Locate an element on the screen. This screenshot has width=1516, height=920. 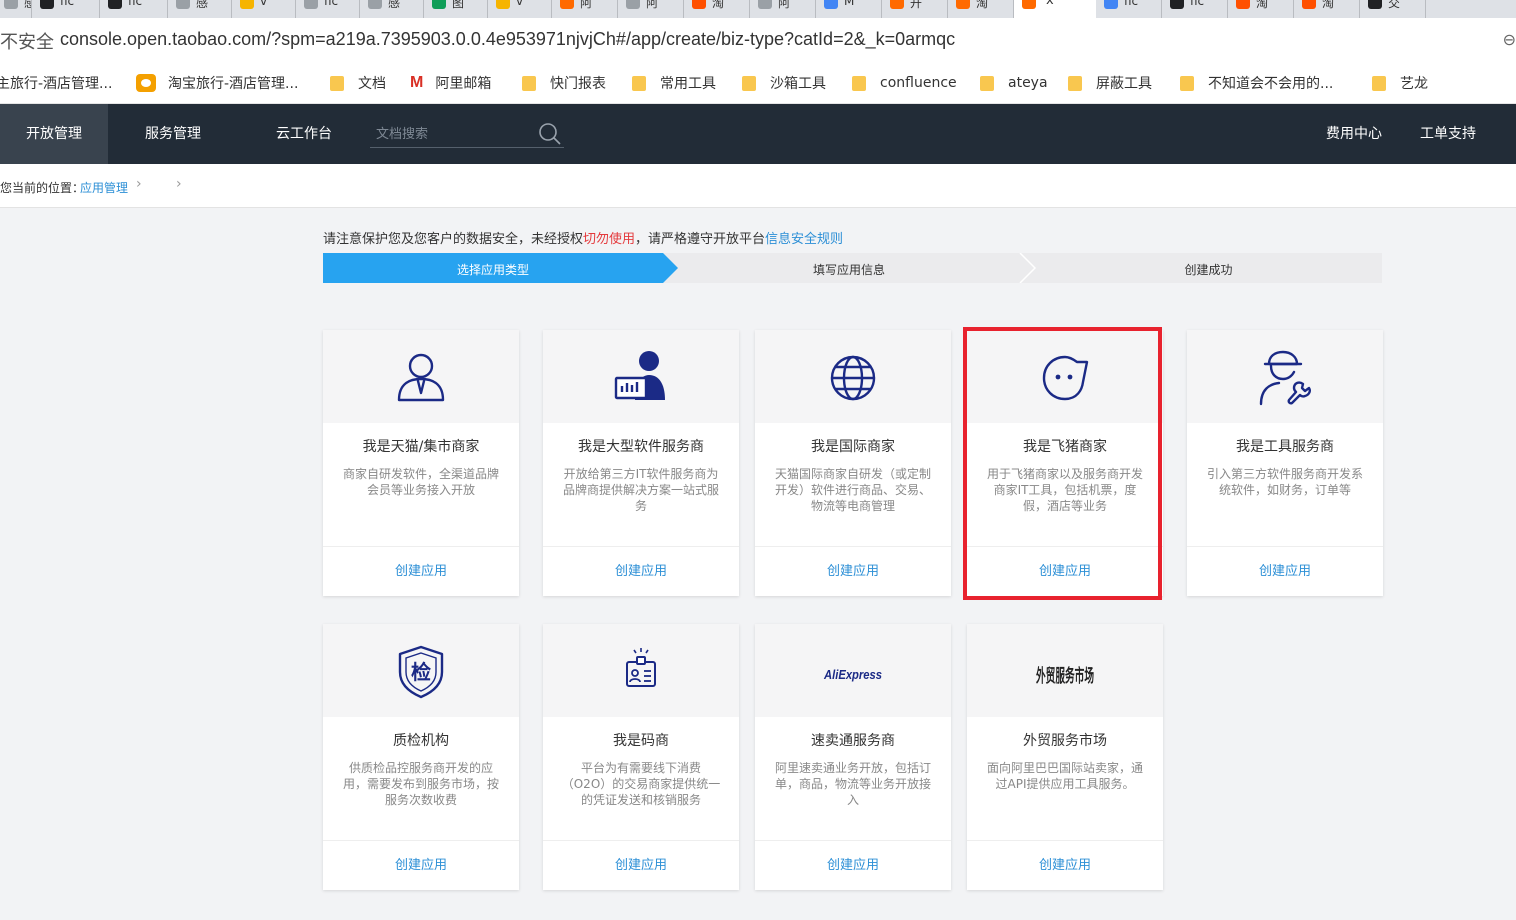
browser-tab-strip: 感 fic fic 感 v fic 感 图 v 阿 阿 淘 阿 M 开 淘 x fic fic 淘 淘 交 is located at coordinates (758, 9).